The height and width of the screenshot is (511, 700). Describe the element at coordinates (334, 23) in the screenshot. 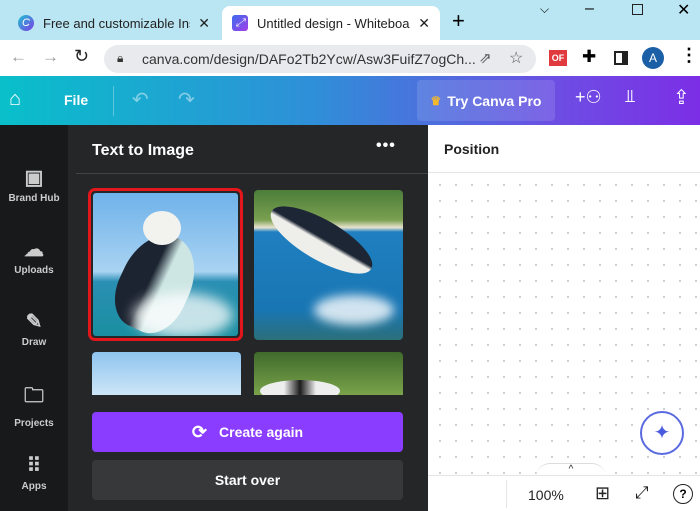

I see `tab-title: Untitled design - Whiteboard` at that location.